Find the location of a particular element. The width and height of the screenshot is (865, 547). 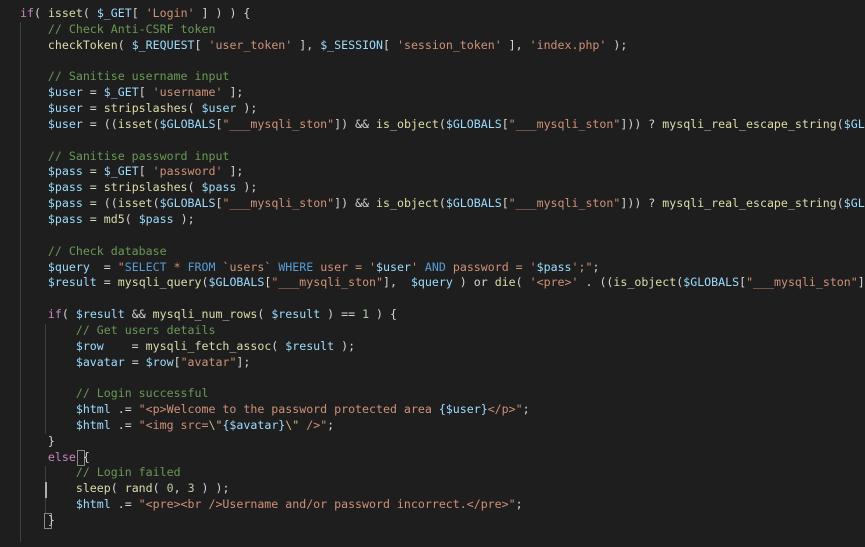

comment-token: // Get users details is located at coordinates (145, 329).